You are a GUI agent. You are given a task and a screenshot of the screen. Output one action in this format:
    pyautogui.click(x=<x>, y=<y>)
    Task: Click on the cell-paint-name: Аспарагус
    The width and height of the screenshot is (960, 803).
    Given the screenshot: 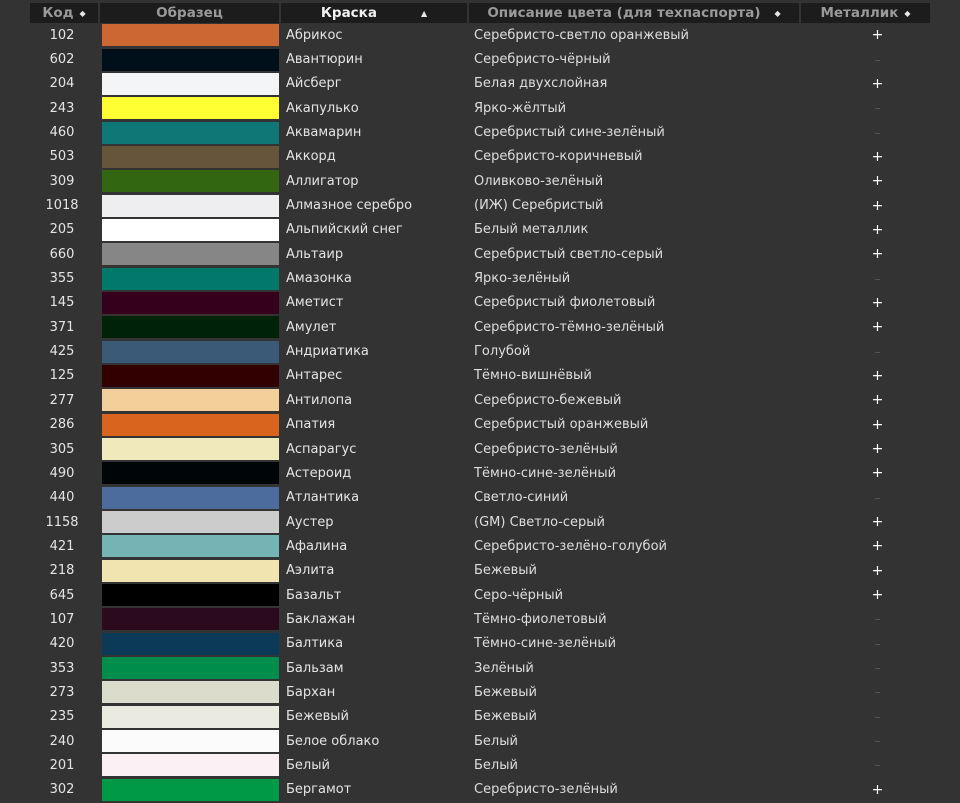 What is the action you would take?
    pyautogui.click(x=321, y=449)
    